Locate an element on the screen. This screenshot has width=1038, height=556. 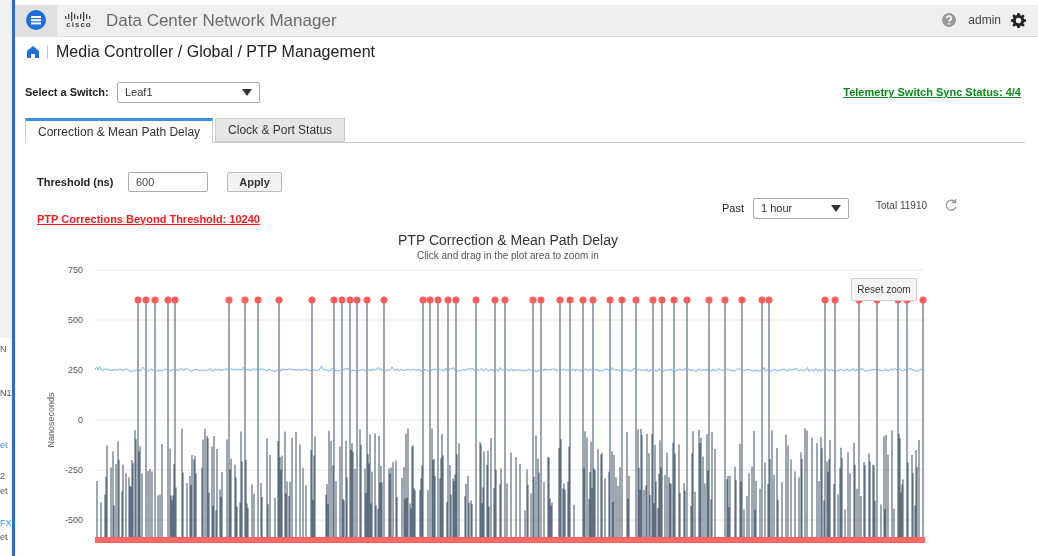
axis-label: 500 is located at coordinates (75, 320).